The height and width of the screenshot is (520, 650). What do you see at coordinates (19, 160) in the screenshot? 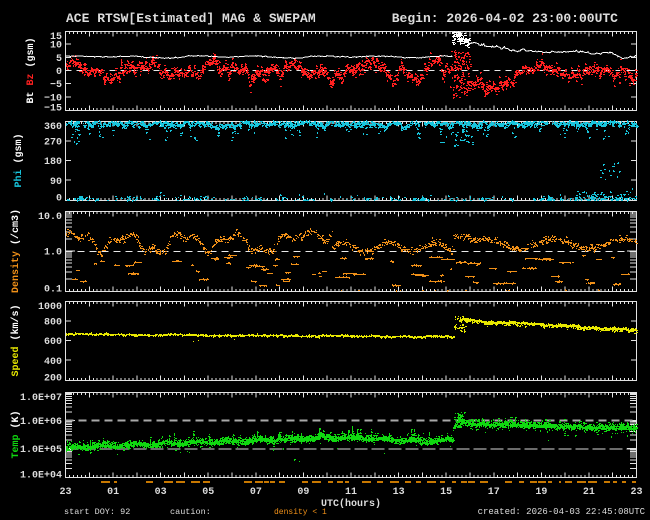
I see `svg-text: Phi (gsm)` at bounding box center [19, 160].